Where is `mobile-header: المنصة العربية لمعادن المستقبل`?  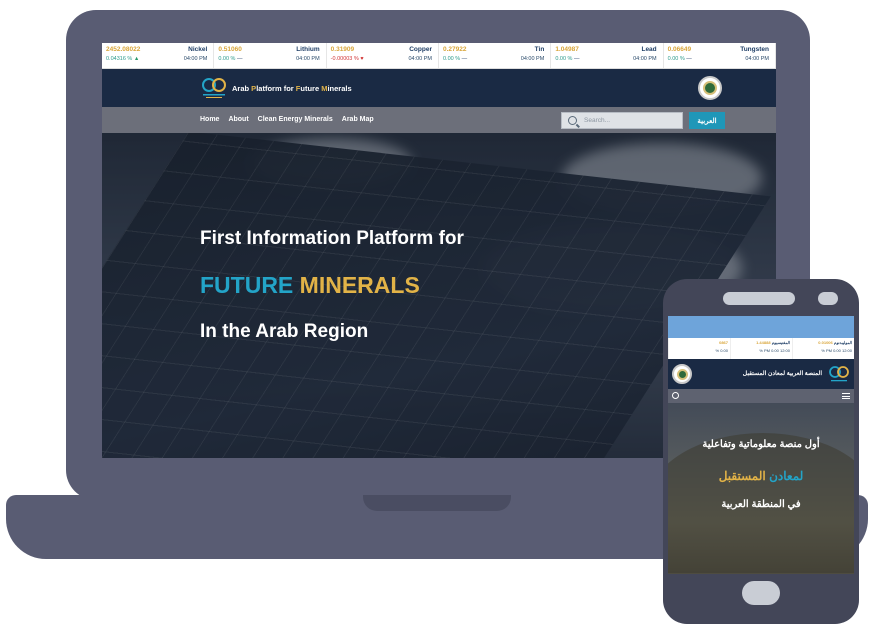 mobile-header: المنصة العربية لمعادن المستقبل is located at coordinates (761, 374).